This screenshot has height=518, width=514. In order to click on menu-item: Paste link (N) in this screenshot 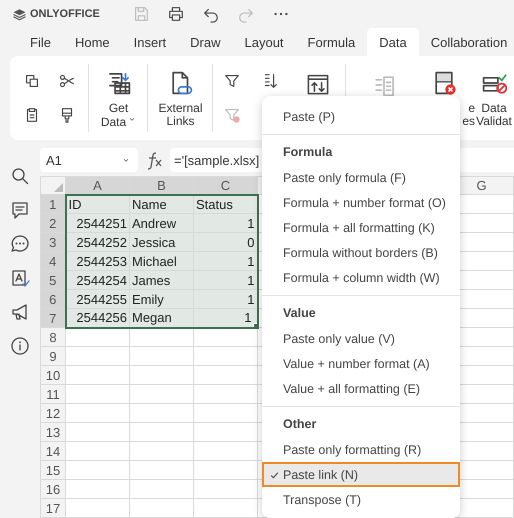, I will do `click(361, 474)`.